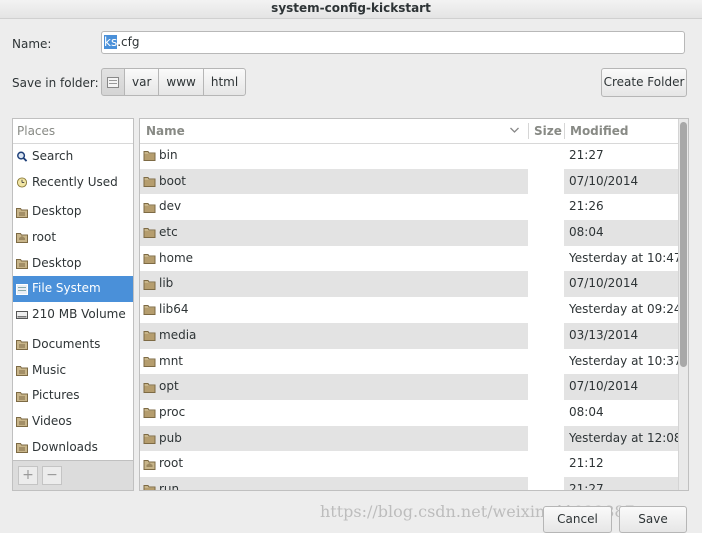 This screenshot has width=702, height=533. I want to click on file-name: bin, so click(168, 155).